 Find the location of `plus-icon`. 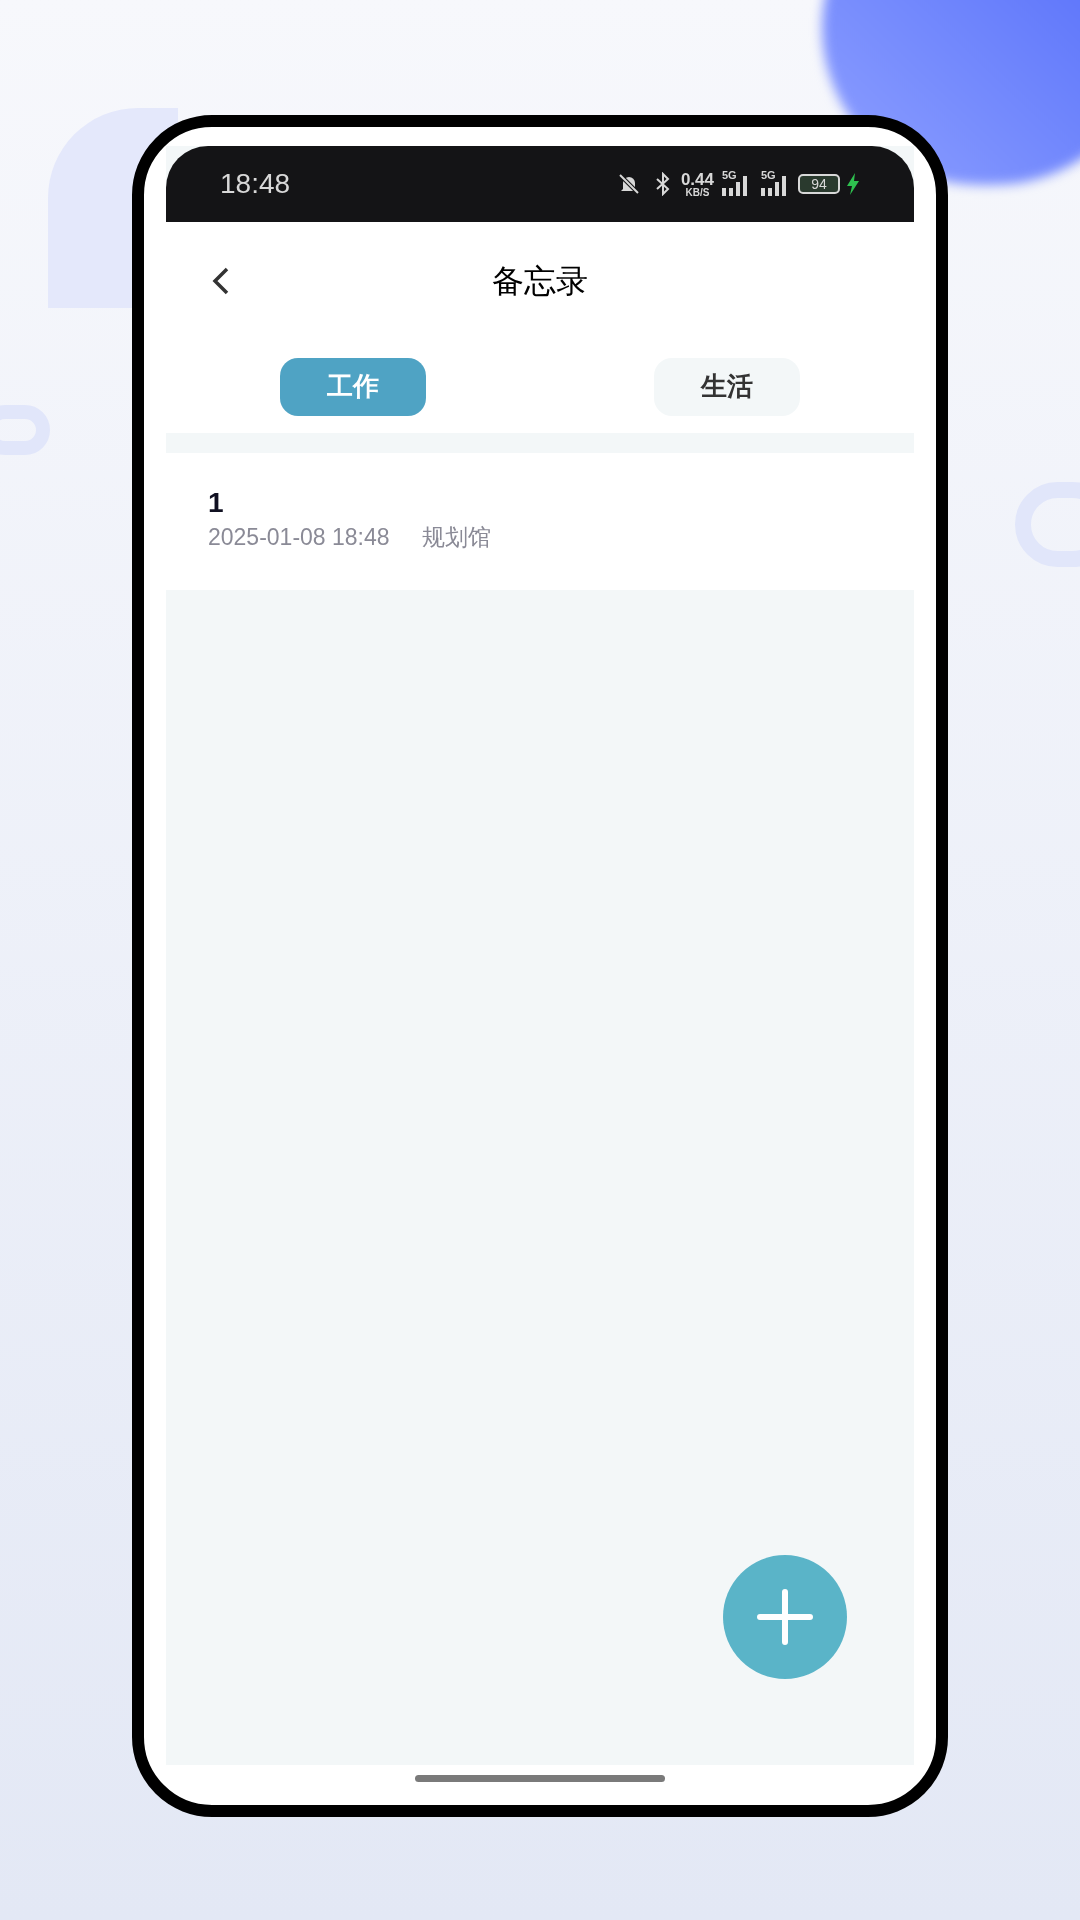

plus-icon is located at coordinates (785, 1617).